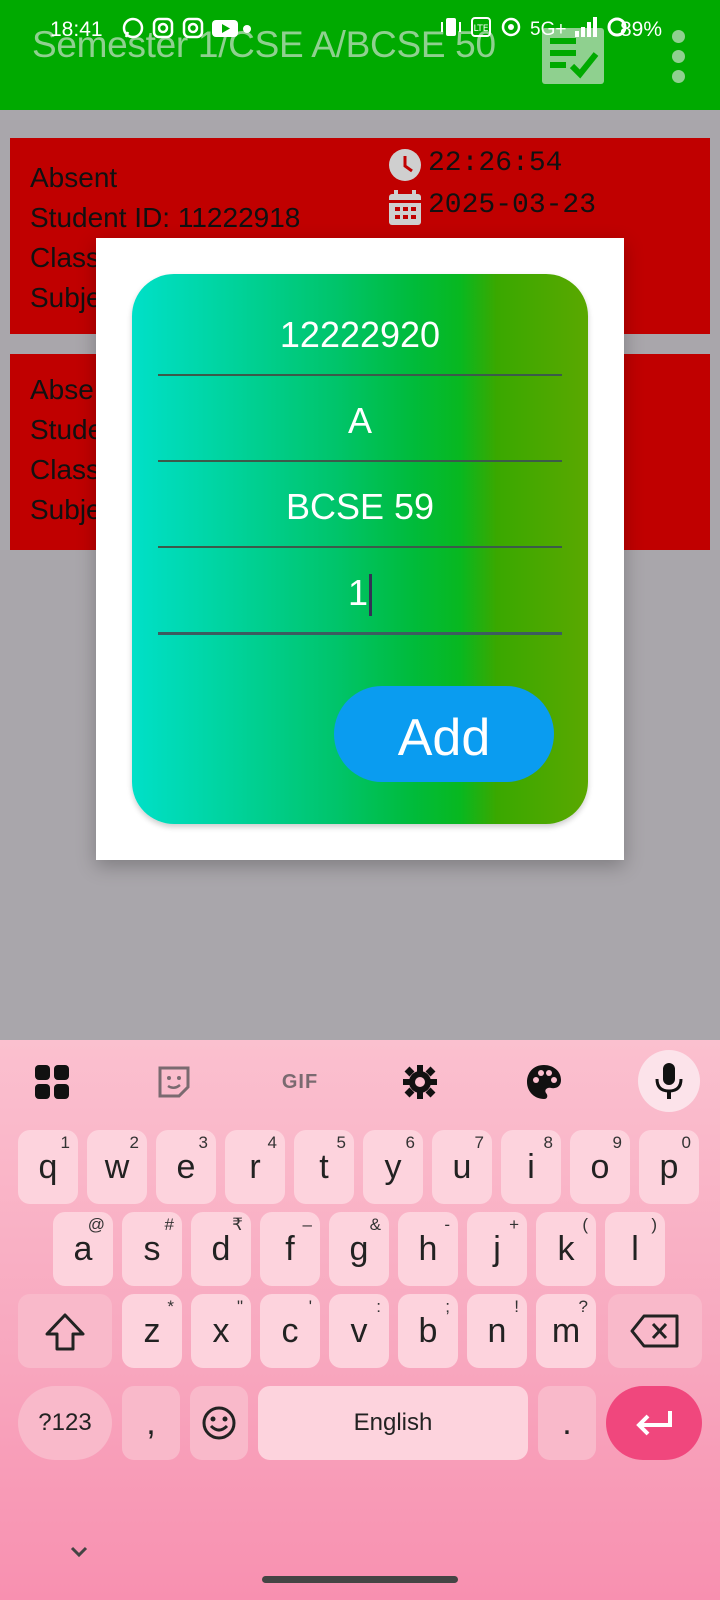  Describe the element at coordinates (405, 208) in the screenshot. I see `calendar-icon` at that location.